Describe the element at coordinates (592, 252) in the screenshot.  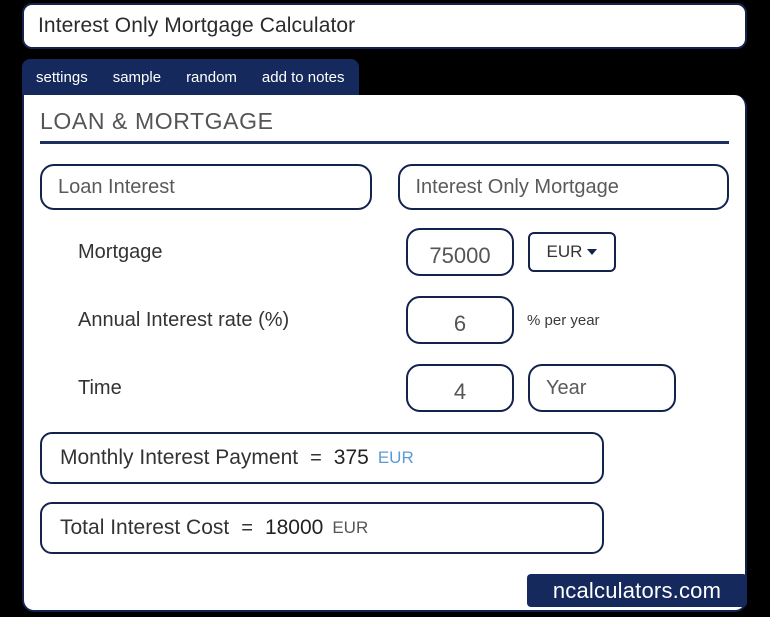
I see `chevron-down-icon` at that location.